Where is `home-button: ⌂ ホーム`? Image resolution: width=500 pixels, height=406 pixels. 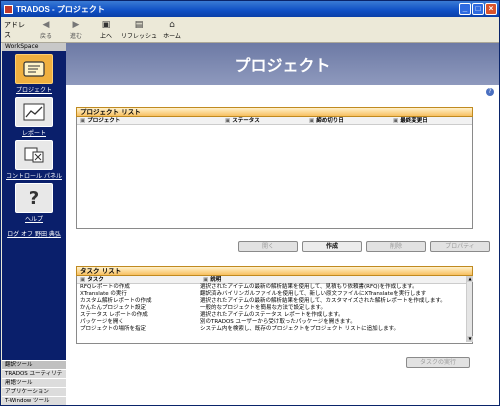 home-button: ⌂ ホーム is located at coordinates (172, 30).